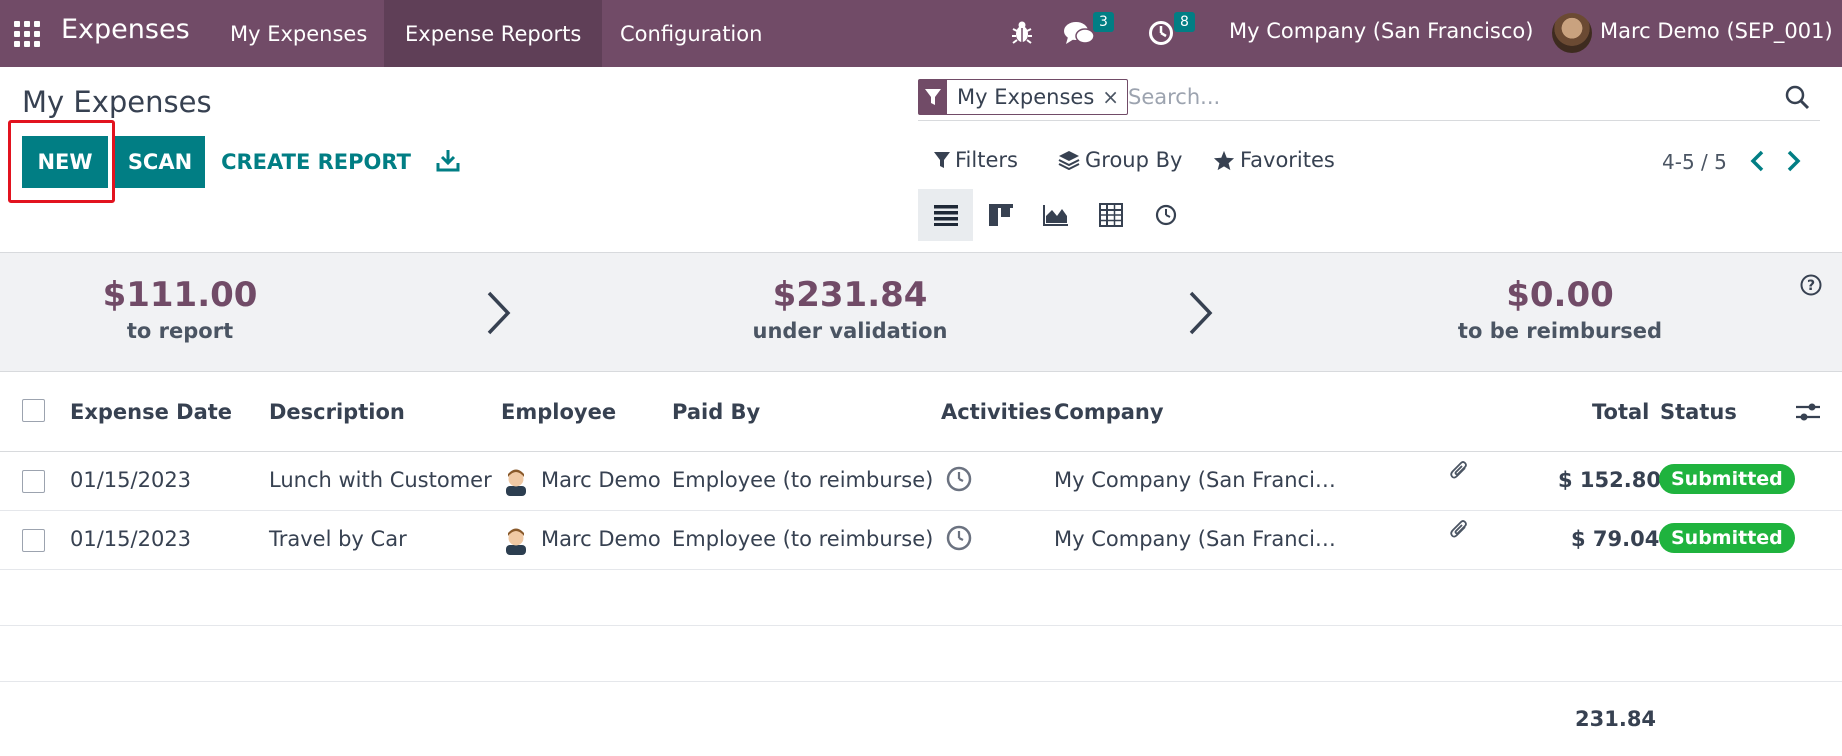 This screenshot has width=1842, height=756. I want to click on activities-count-badge: 8, so click(1184, 22).